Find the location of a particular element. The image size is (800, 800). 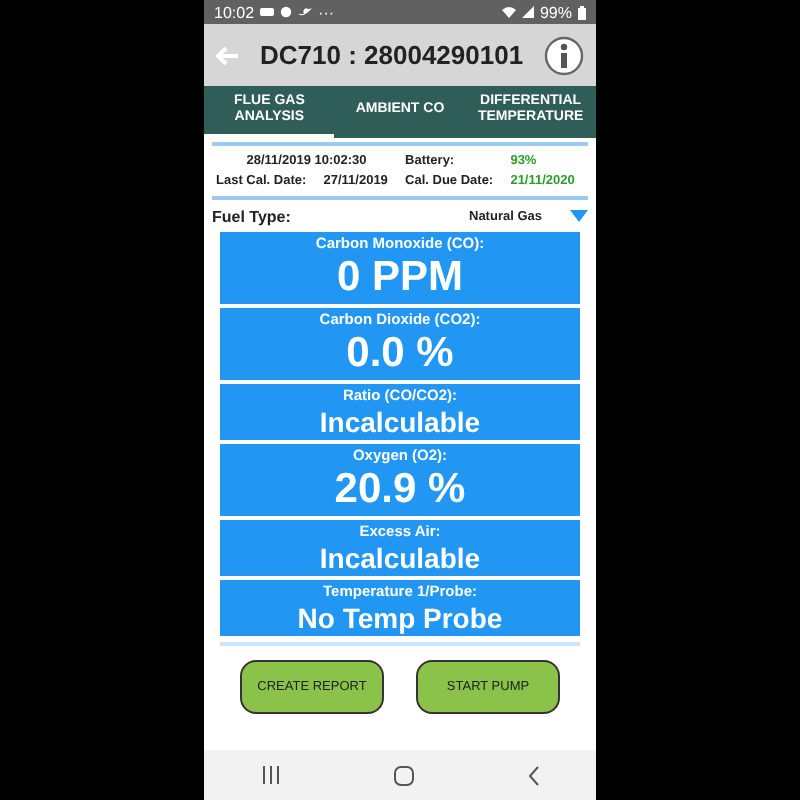

recent-apps-icon is located at coordinates (270, 775).